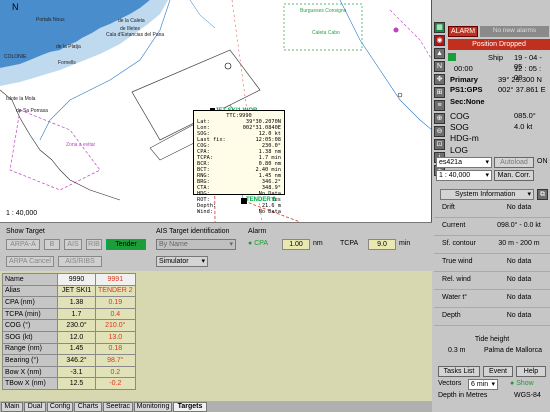 This screenshot has height=412, width=550. What do you see at coordinates (239, 212) in the screenshot?
I see `track-info-row: Wind: No Data` at bounding box center [239, 212].